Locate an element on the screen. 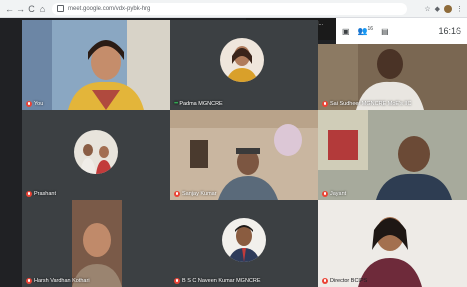 This screenshot has height=287, width=467. forward-icon: → is located at coordinates (20, 9).